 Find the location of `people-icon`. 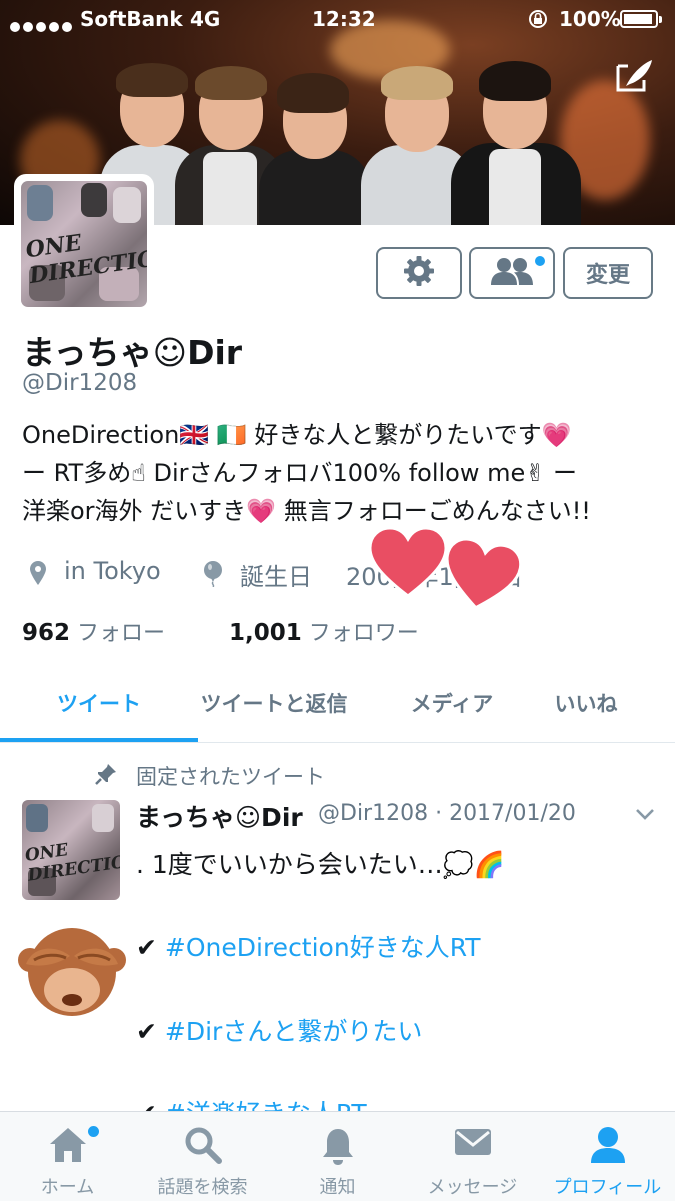

people-icon is located at coordinates (512, 273).